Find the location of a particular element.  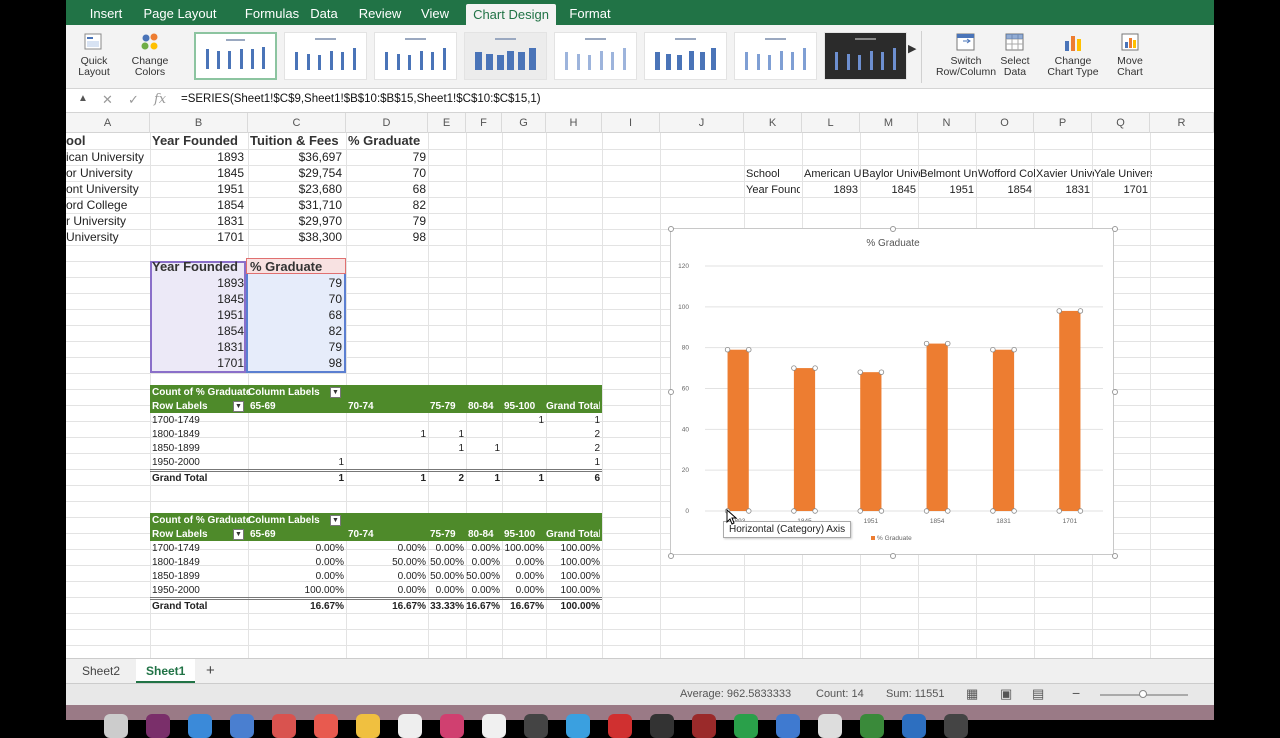

year-founded-cell: 1845 is located at coordinates (197, 173).